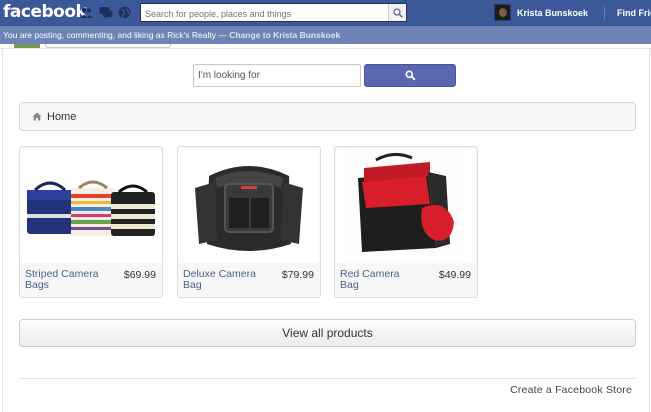 This screenshot has height=412, width=651. What do you see at coordinates (327, 116) in the screenshot?
I see `breadcrumb: Home` at bounding box center [327, 116].